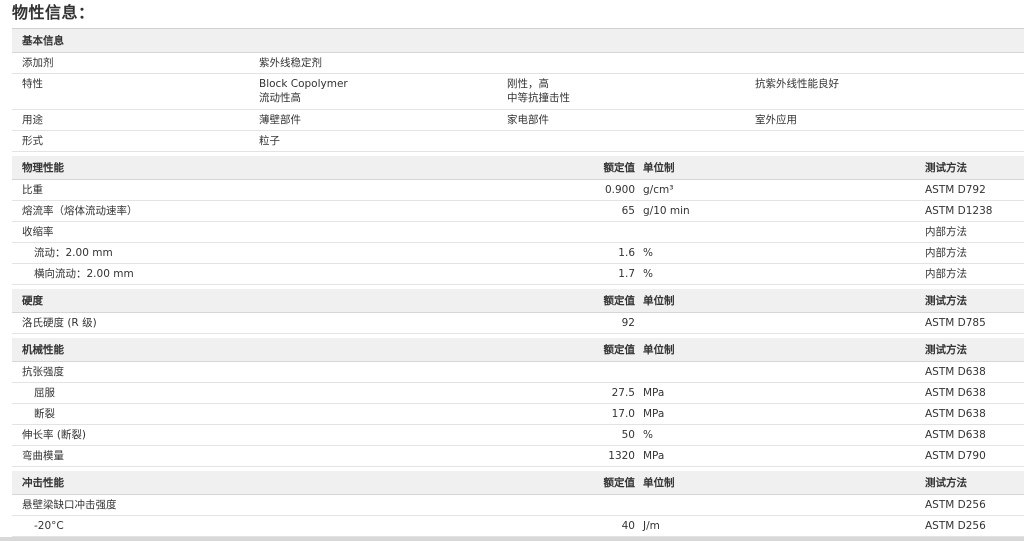  Describe the element at coordinates (626, 253) in the screenshot. I see `property-value: 1.6` at that location.